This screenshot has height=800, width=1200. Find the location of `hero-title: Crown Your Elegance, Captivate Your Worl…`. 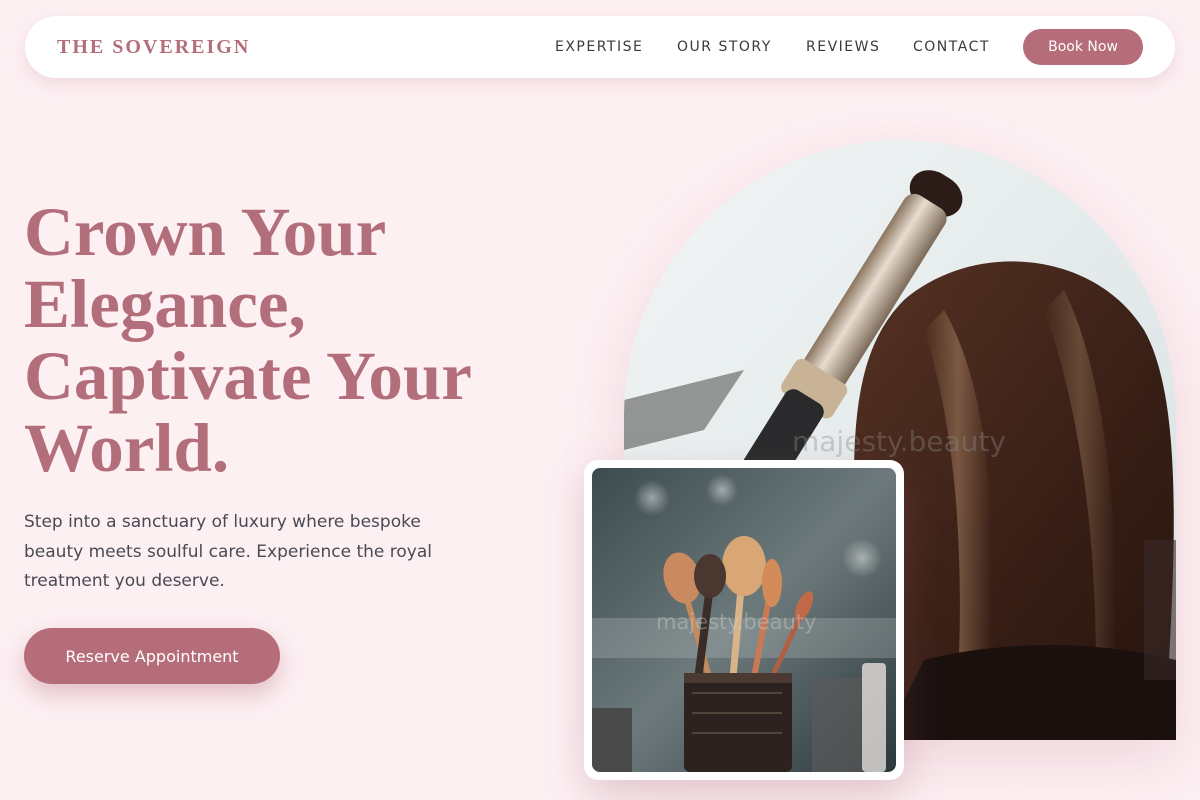

hero-title: Crown Your Elegance, Captivate Your Worl… is located at coordinates (247, 340).